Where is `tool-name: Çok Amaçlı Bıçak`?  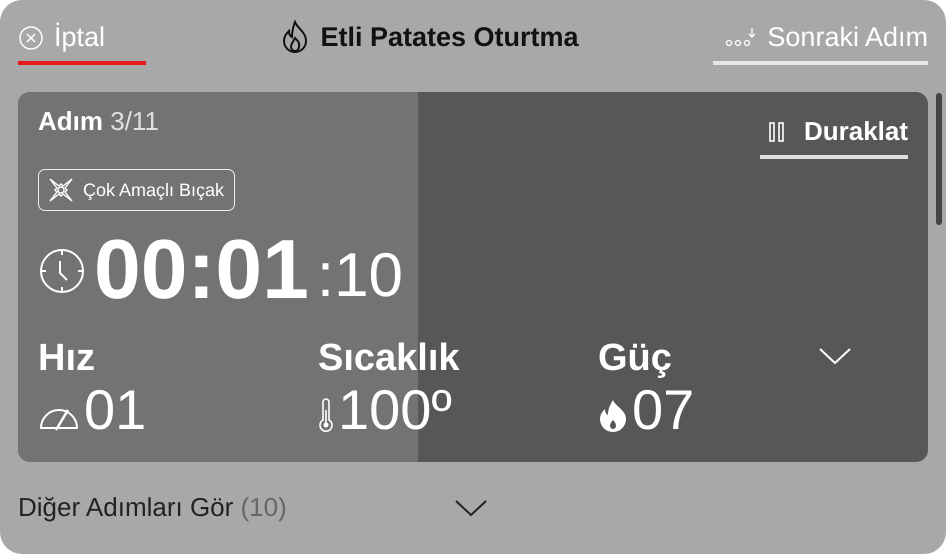 tool-name: Çok Amaçlı Bıçak is located at coordinates (153, 190).